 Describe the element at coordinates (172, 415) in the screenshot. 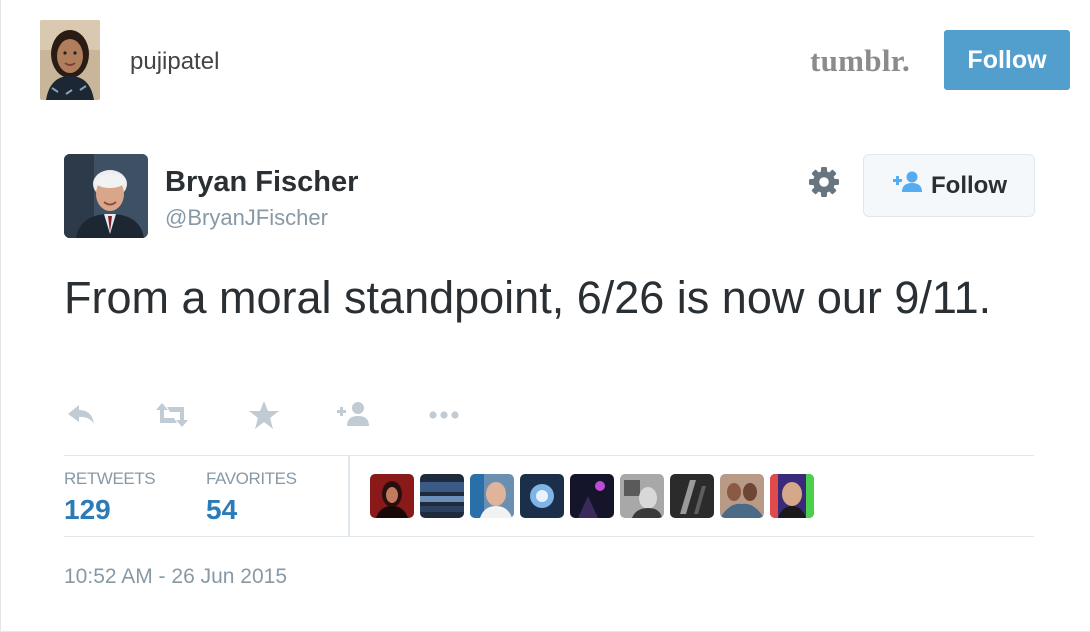

I see `retweet-icon` at that location.